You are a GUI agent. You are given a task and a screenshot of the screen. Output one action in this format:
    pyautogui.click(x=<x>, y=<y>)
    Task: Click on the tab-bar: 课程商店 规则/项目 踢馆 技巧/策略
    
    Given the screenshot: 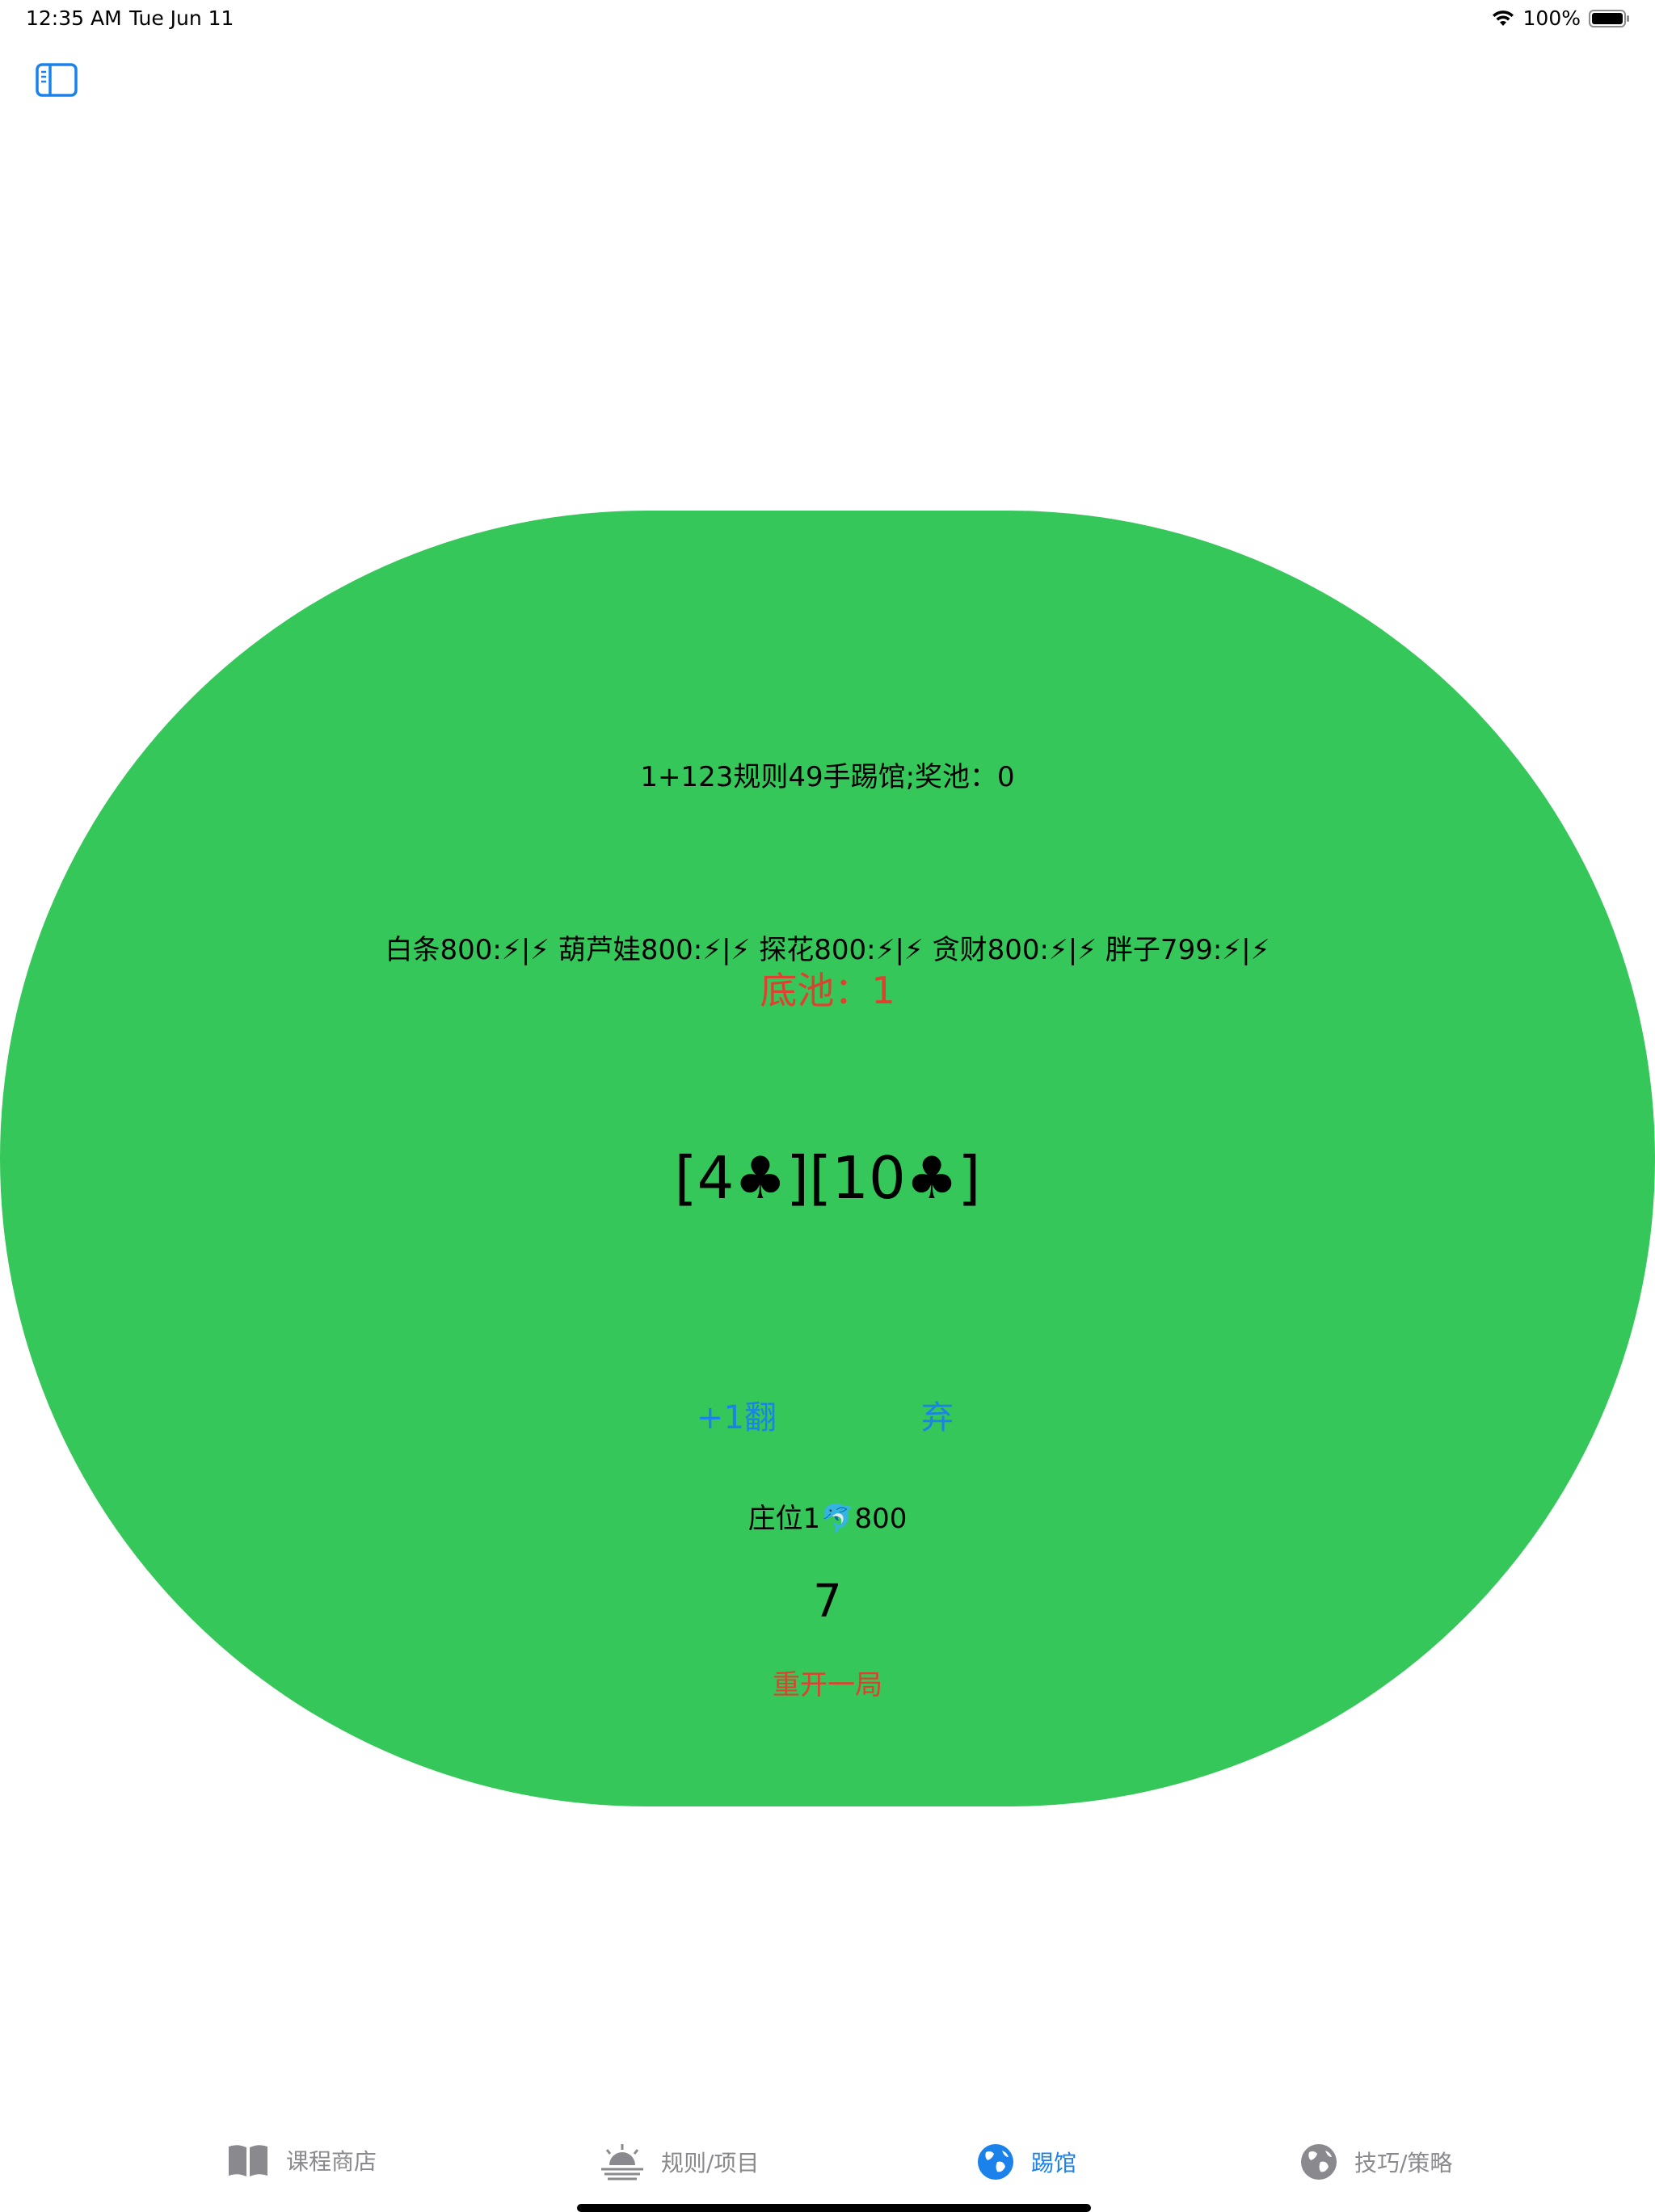 What is the action you would take?
    pyautogui.click(x=827, y=2165)
    